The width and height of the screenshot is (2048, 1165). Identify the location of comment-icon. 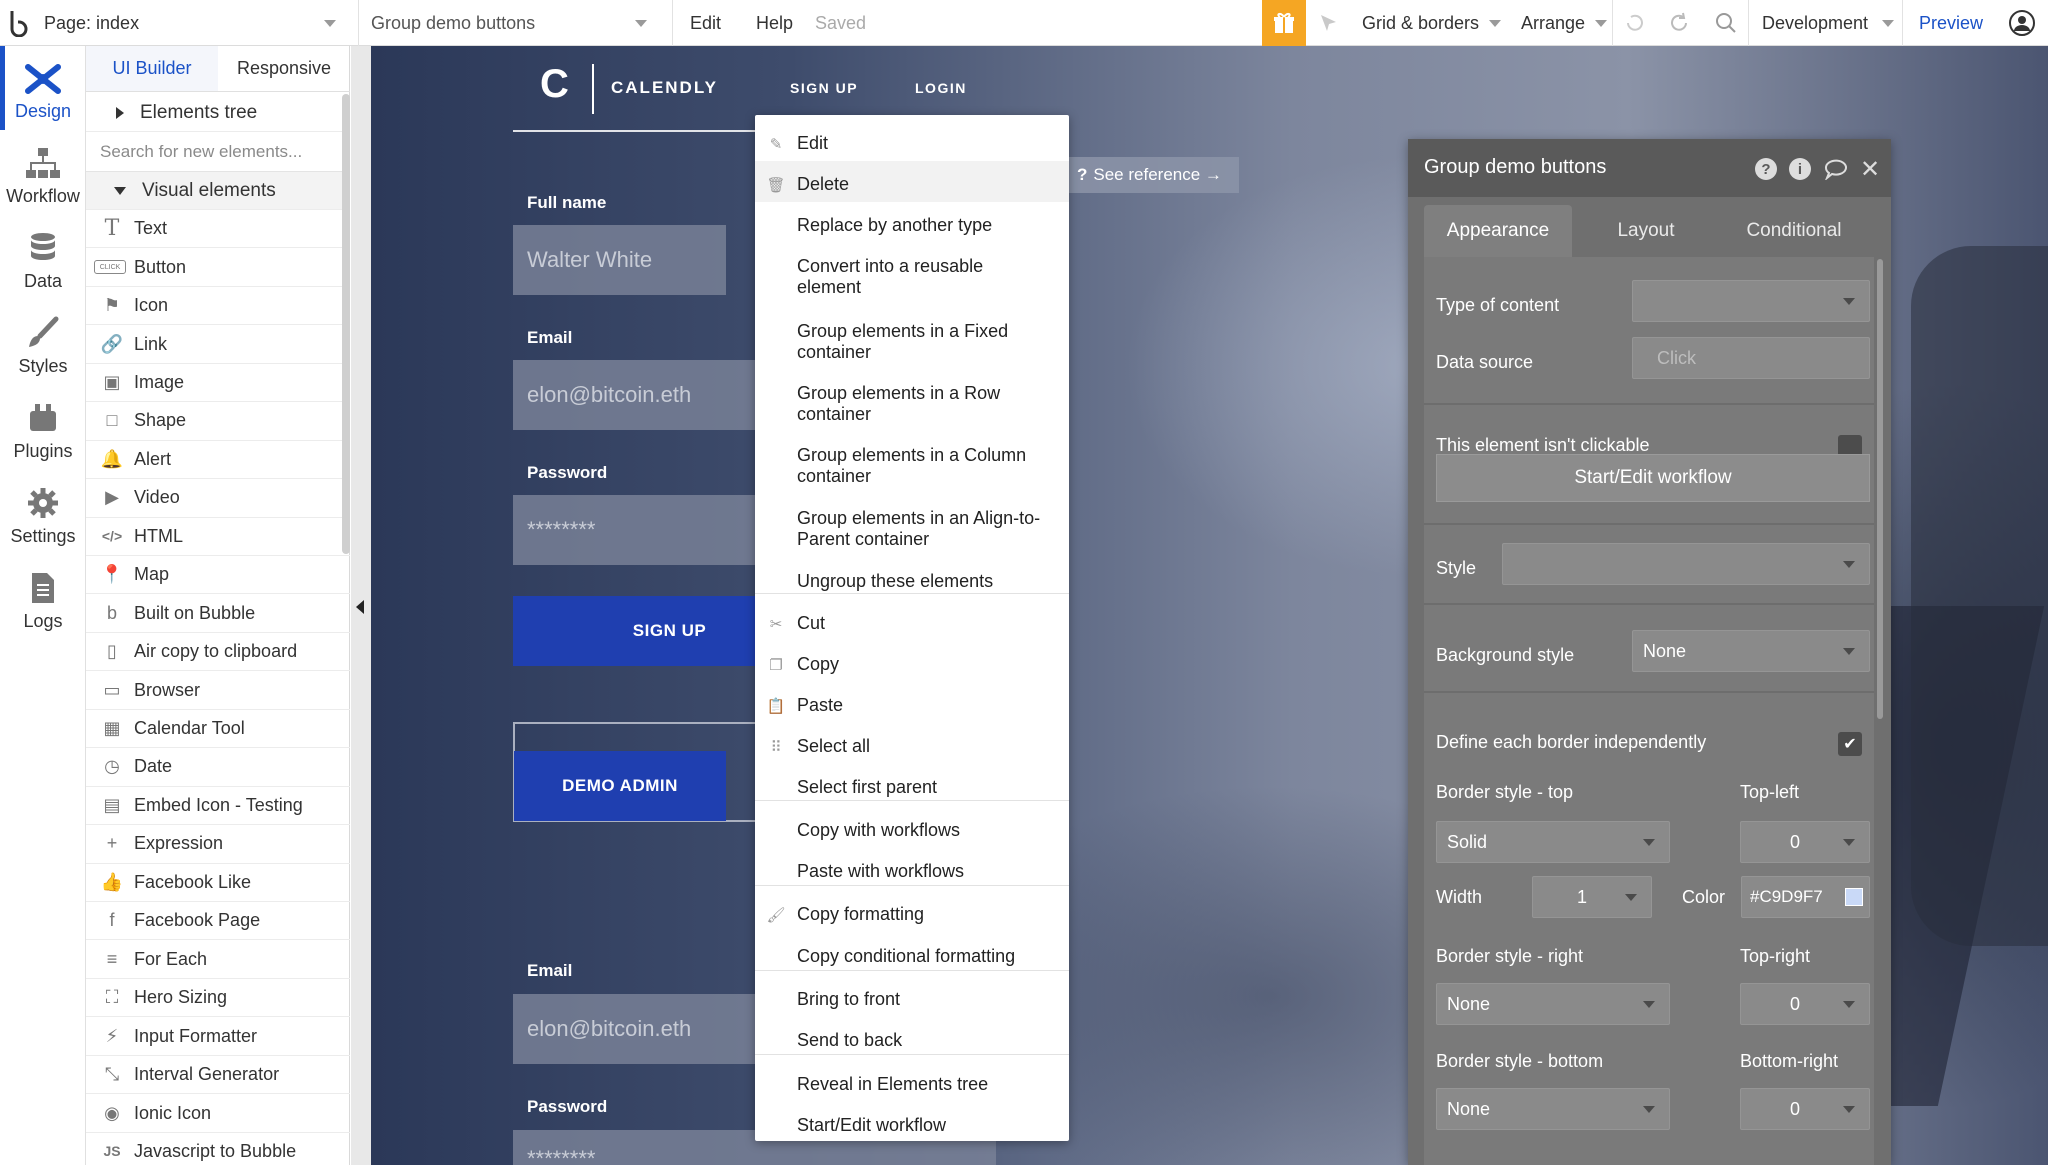
(1836, 171).